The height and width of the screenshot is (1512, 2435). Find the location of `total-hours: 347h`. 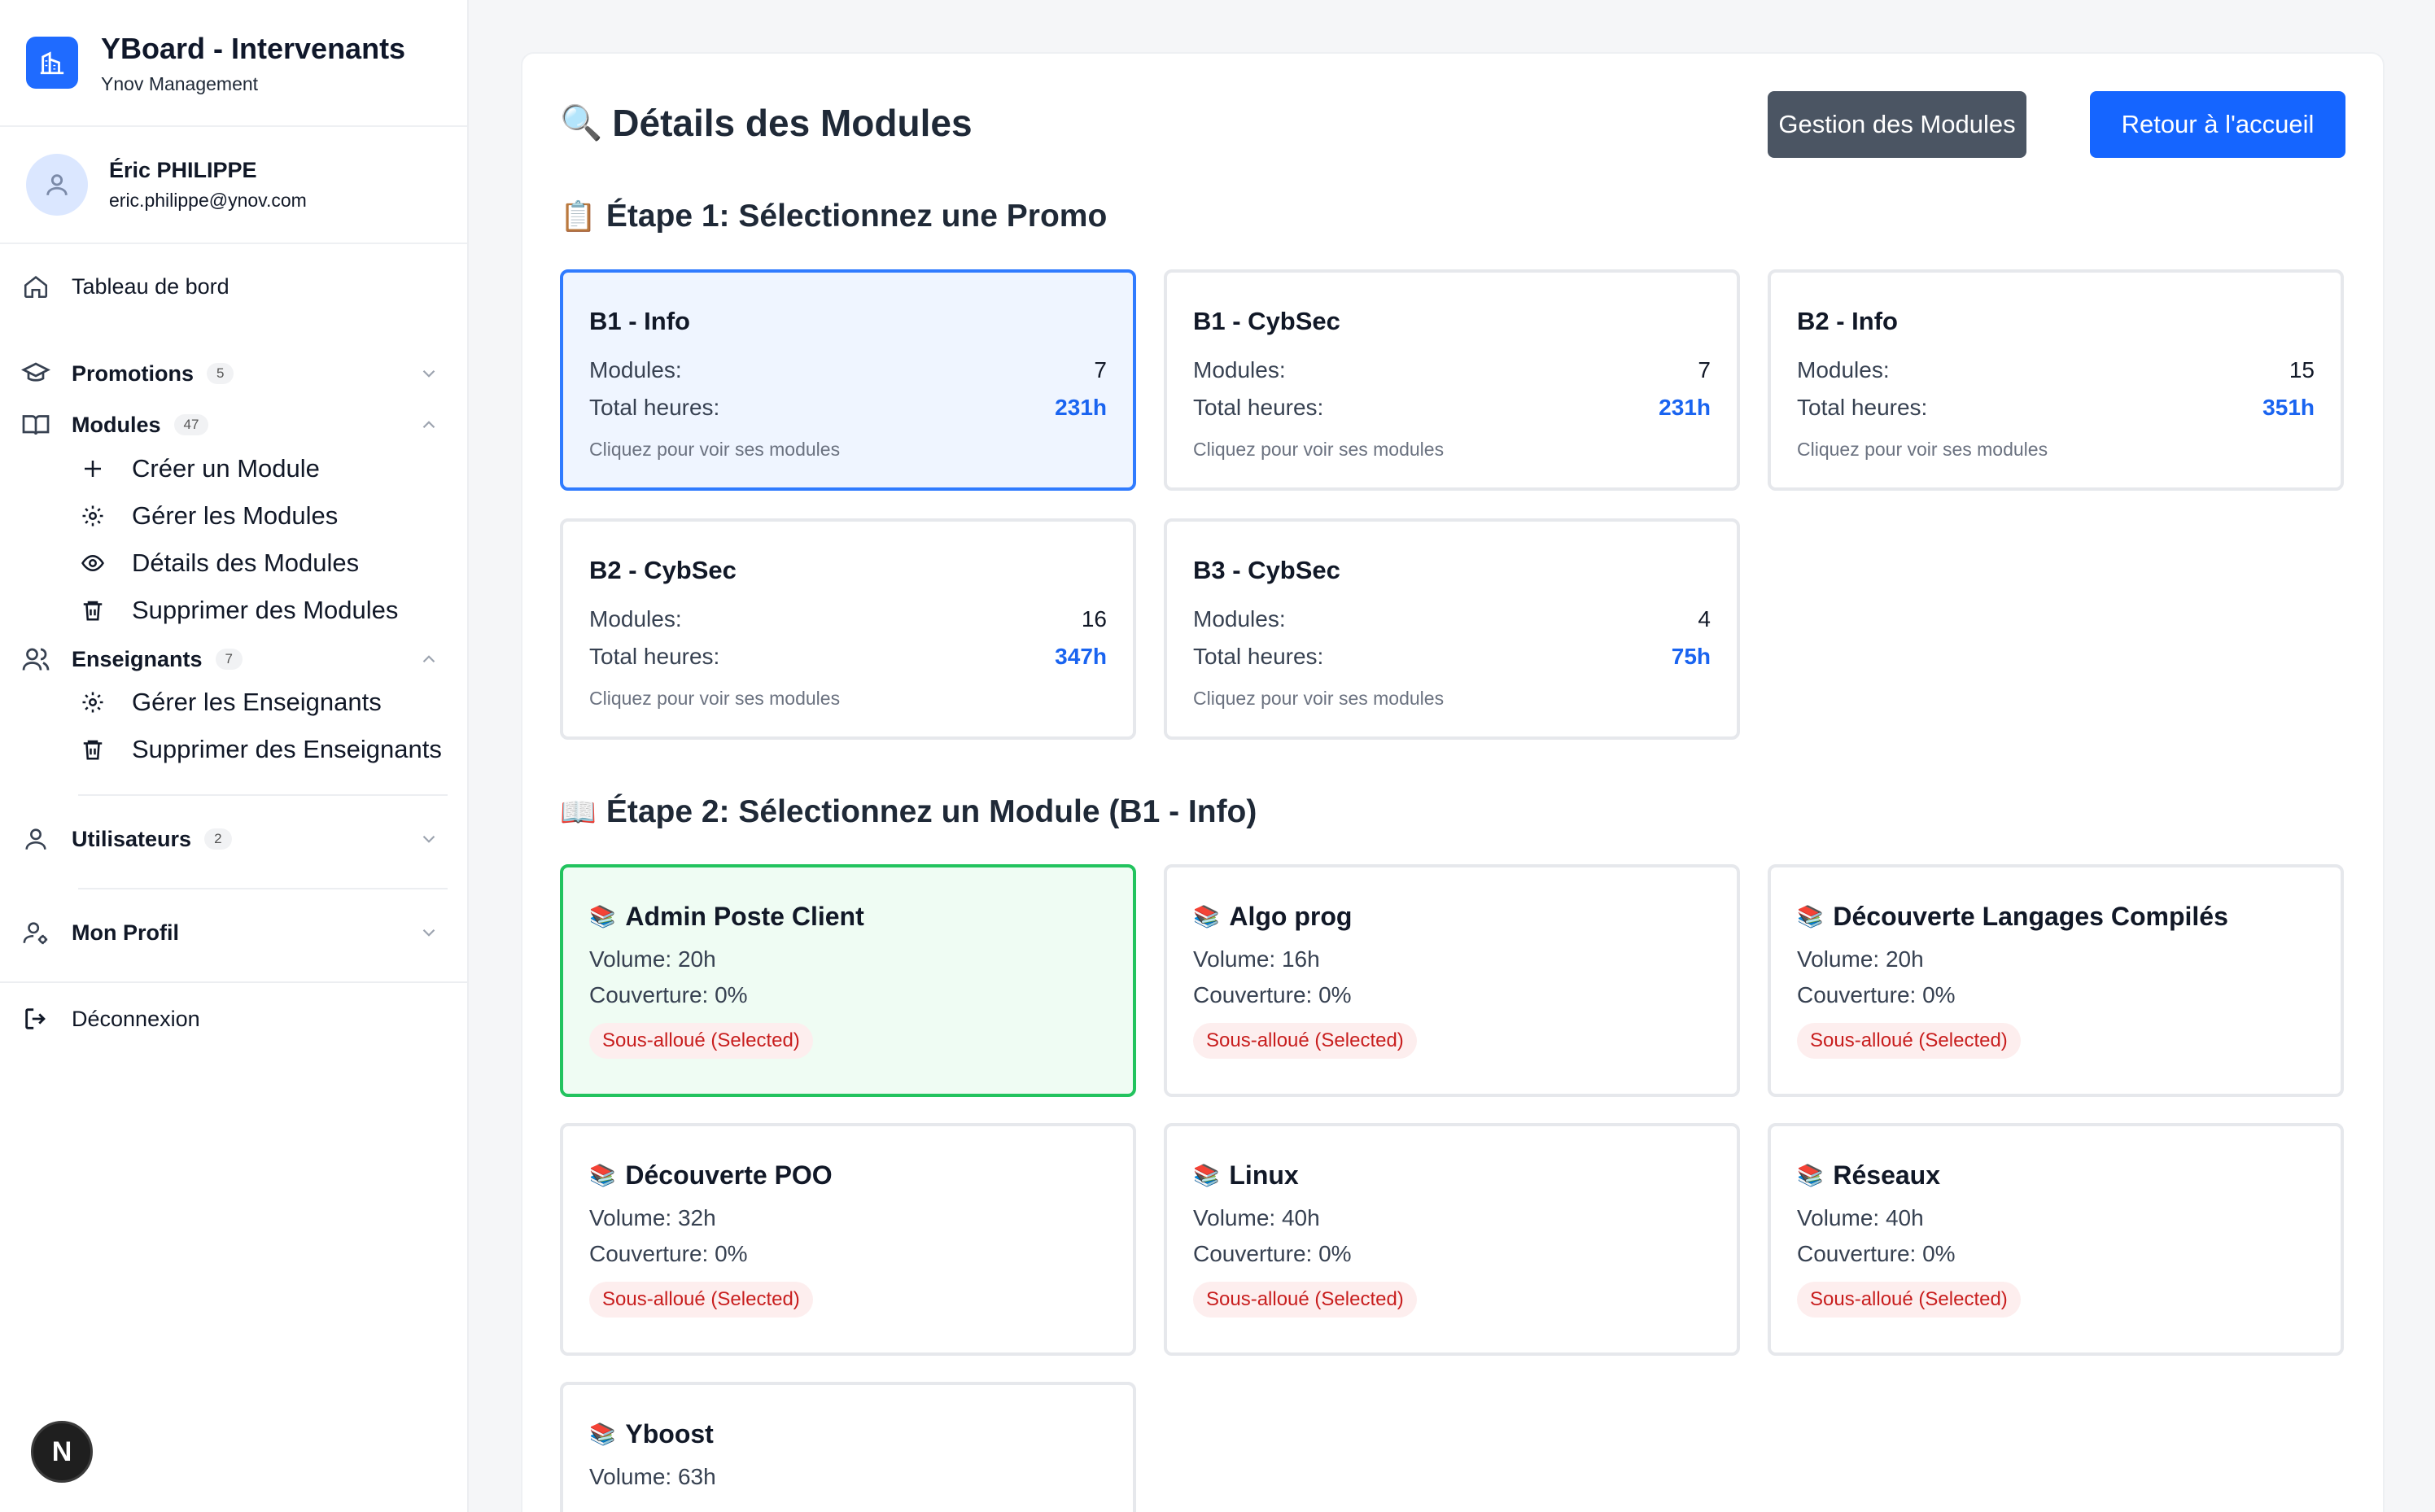

total-hours: 347h is located at coordinates (1081, 656).